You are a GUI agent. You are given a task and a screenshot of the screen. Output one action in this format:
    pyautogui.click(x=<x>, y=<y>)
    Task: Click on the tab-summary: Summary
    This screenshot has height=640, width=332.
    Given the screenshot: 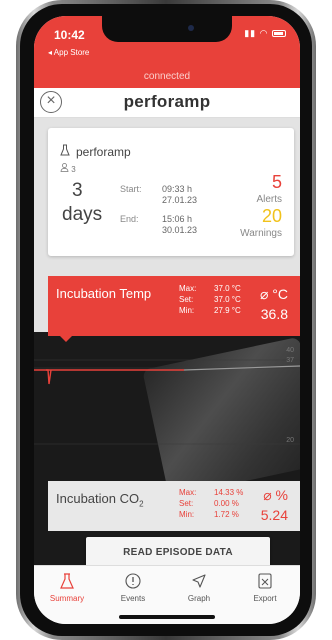 What is the action you would take?
    pyautogui.click(x=67, y=587)
    